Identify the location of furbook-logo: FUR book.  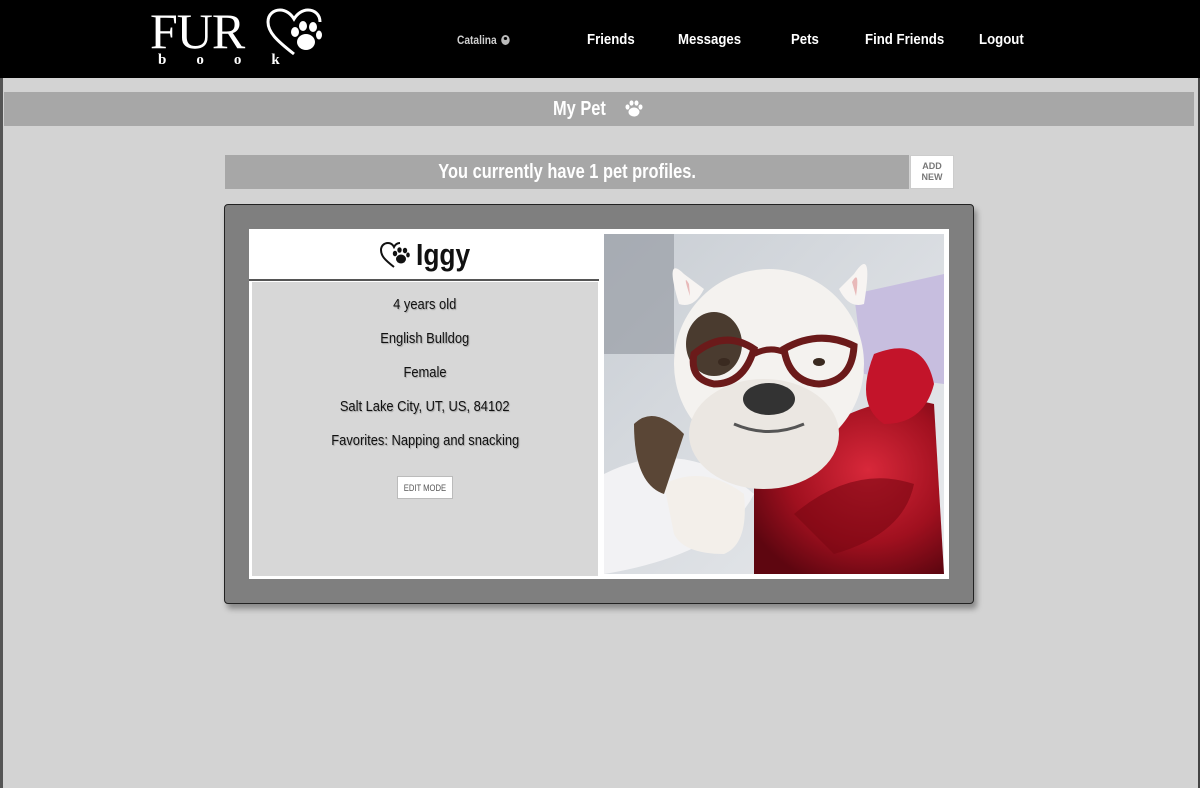
(237, 39).